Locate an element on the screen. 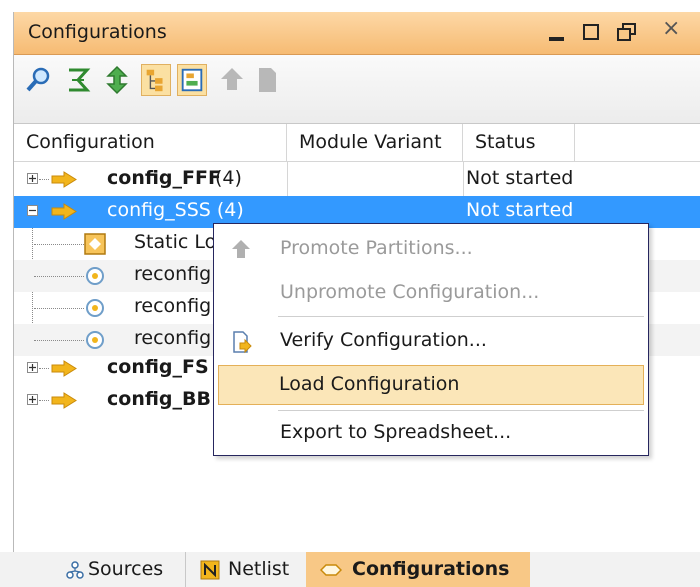 The width and height of the screenshot is (700, 587). sources-icon is located at coordinates (75, 570).